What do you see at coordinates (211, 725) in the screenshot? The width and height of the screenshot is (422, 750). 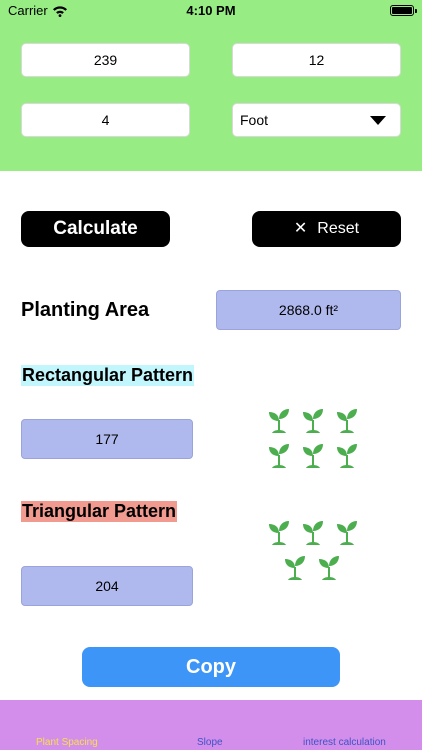 I see `tab-bar: Plant Spacing Slope interest calculation` at bounding box center [211, 725].